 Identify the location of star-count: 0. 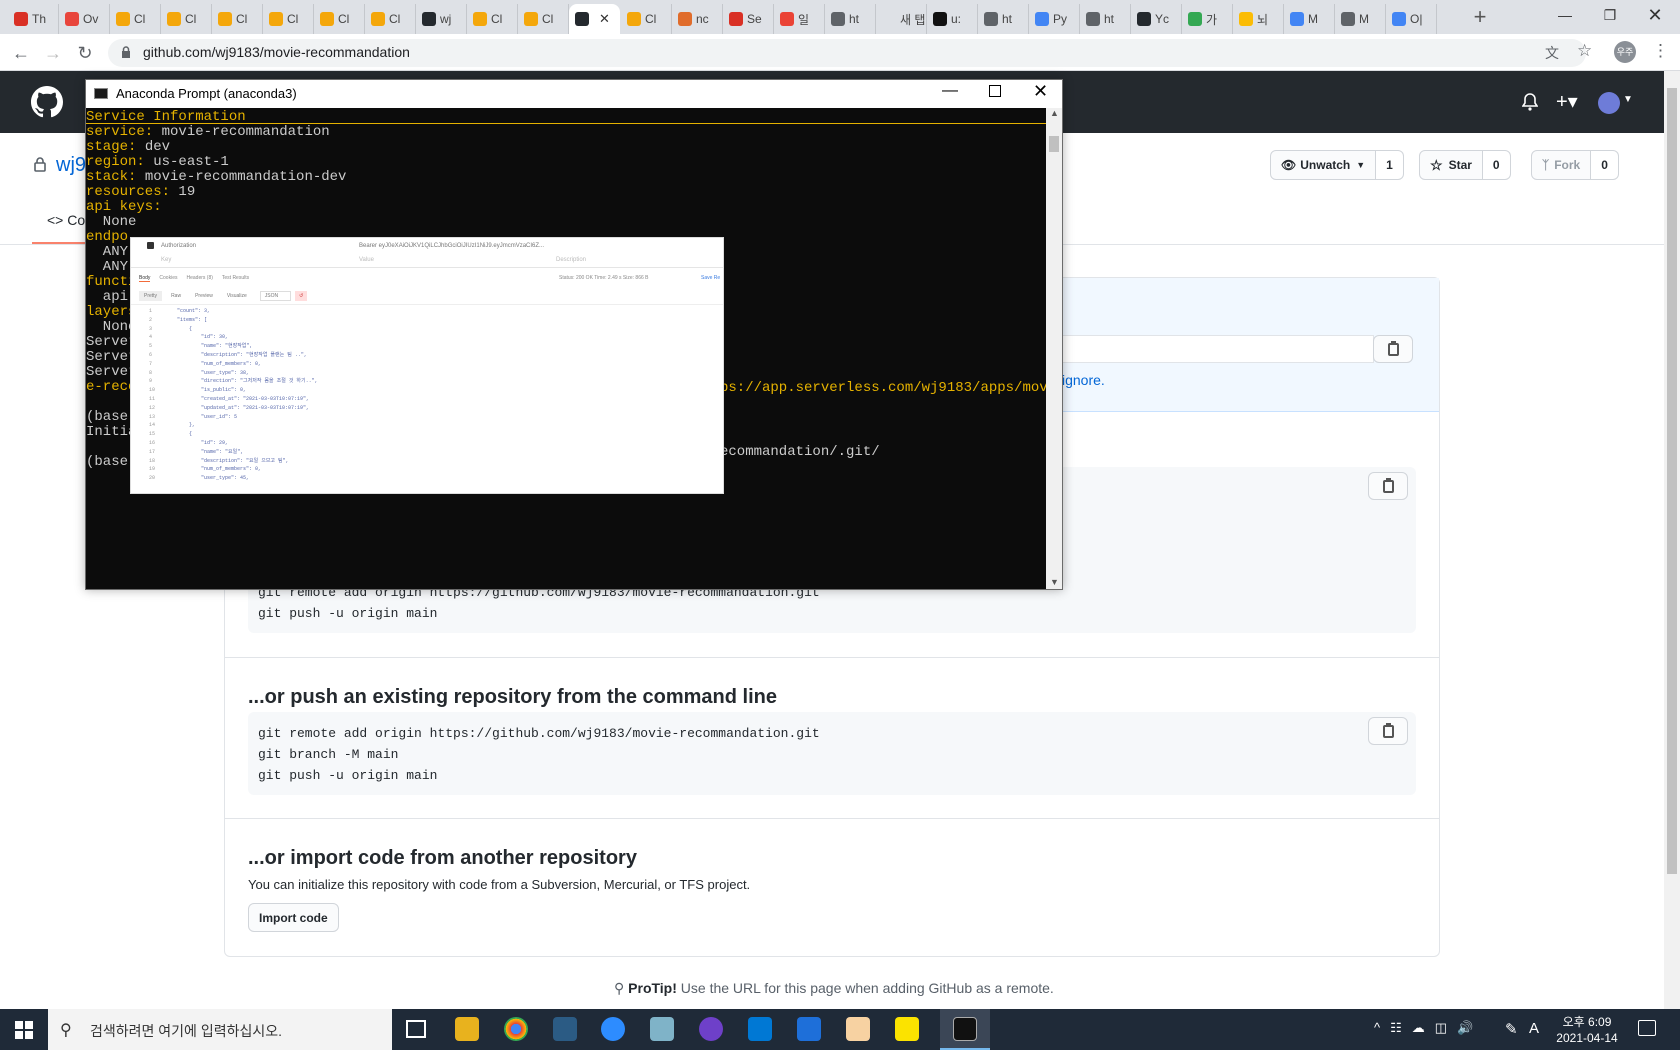
(1496, 165).